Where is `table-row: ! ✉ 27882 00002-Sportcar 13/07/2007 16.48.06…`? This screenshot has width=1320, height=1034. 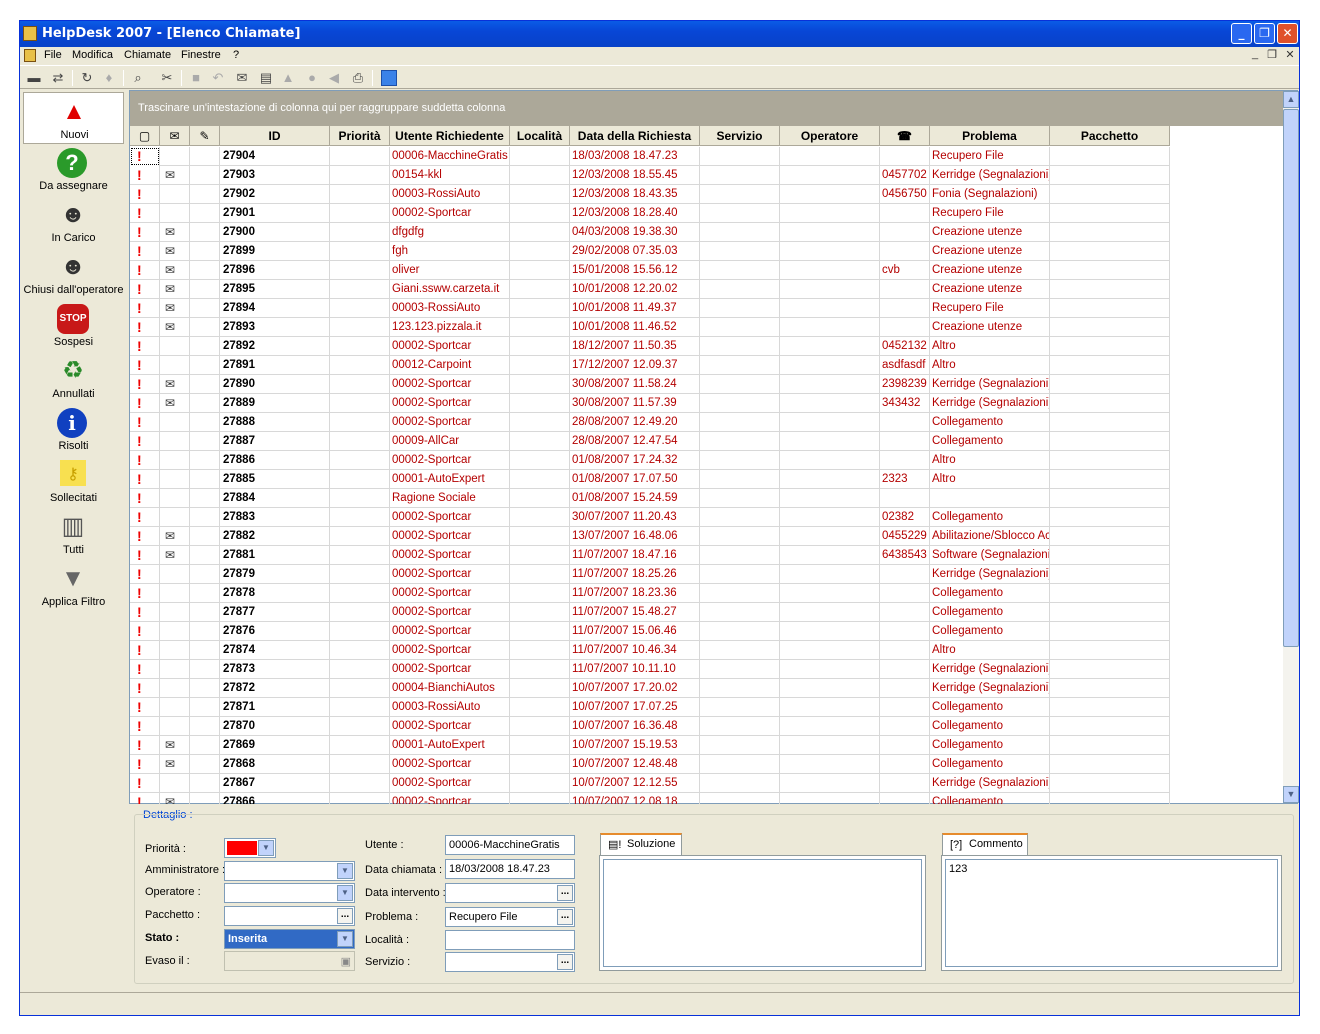
table-row: ! ✉ 27882 00002-Sportcar 13/07/2007 16.48.06… is located at coordinates (650, 536).